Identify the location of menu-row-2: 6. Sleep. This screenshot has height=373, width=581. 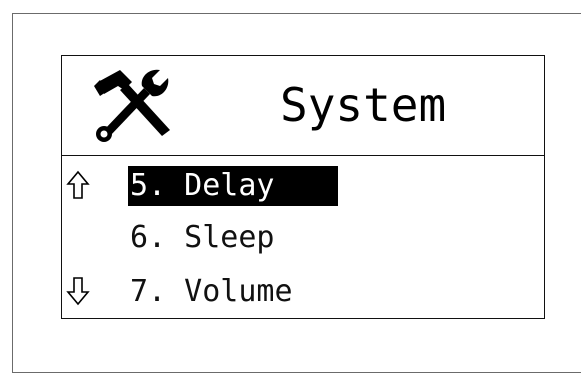
(303, 237).